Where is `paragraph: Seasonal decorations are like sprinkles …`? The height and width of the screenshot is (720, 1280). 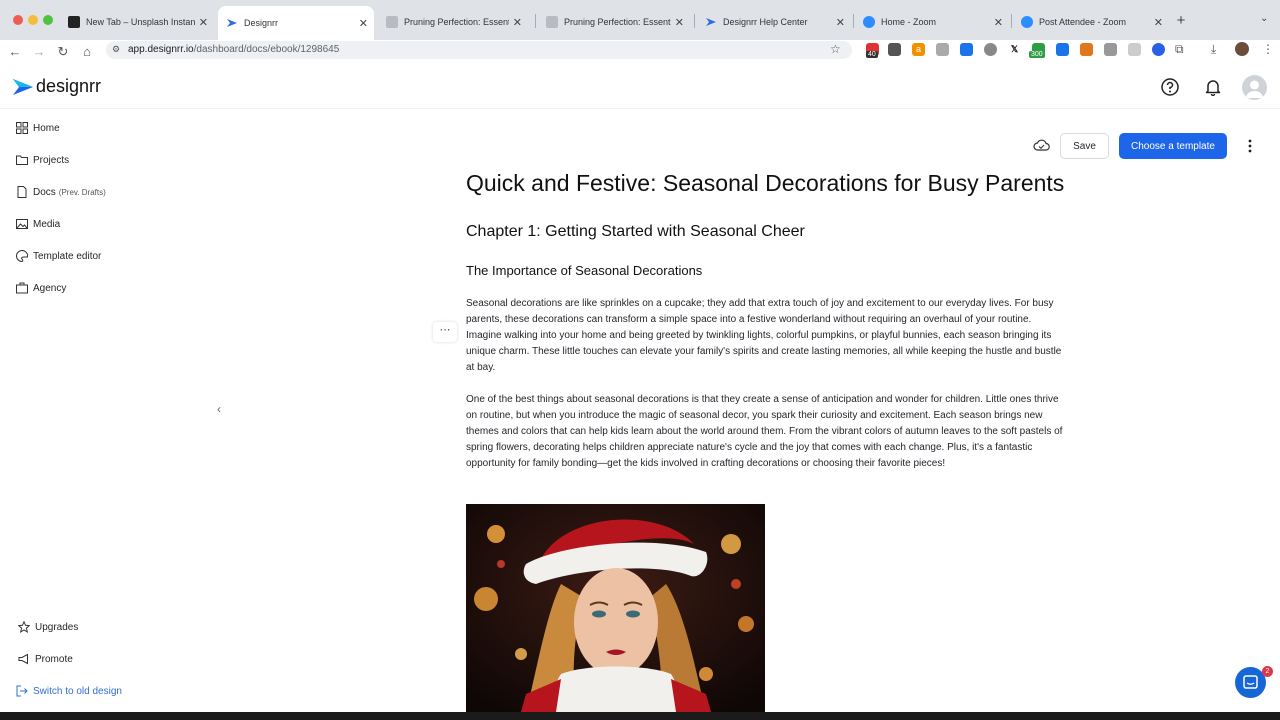 paragraph: Seasonal decorations are like sprinkles … is located at coordinates (766, 336).